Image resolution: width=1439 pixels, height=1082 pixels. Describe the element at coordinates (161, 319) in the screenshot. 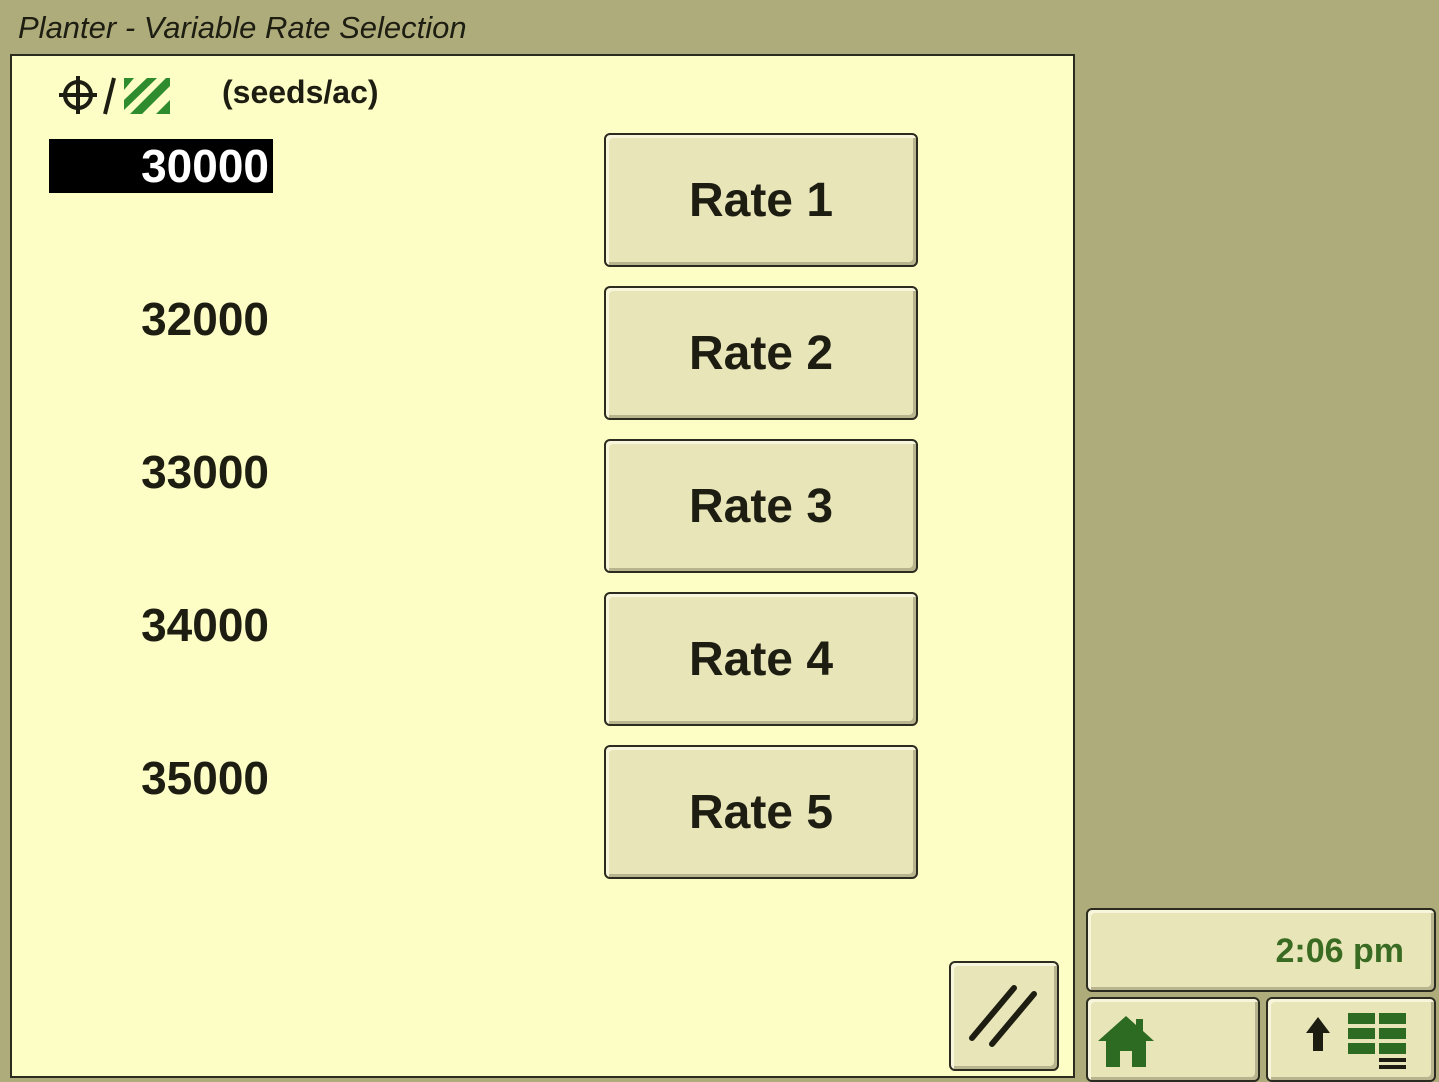

I see `rate-value-2: 32000` at that location.